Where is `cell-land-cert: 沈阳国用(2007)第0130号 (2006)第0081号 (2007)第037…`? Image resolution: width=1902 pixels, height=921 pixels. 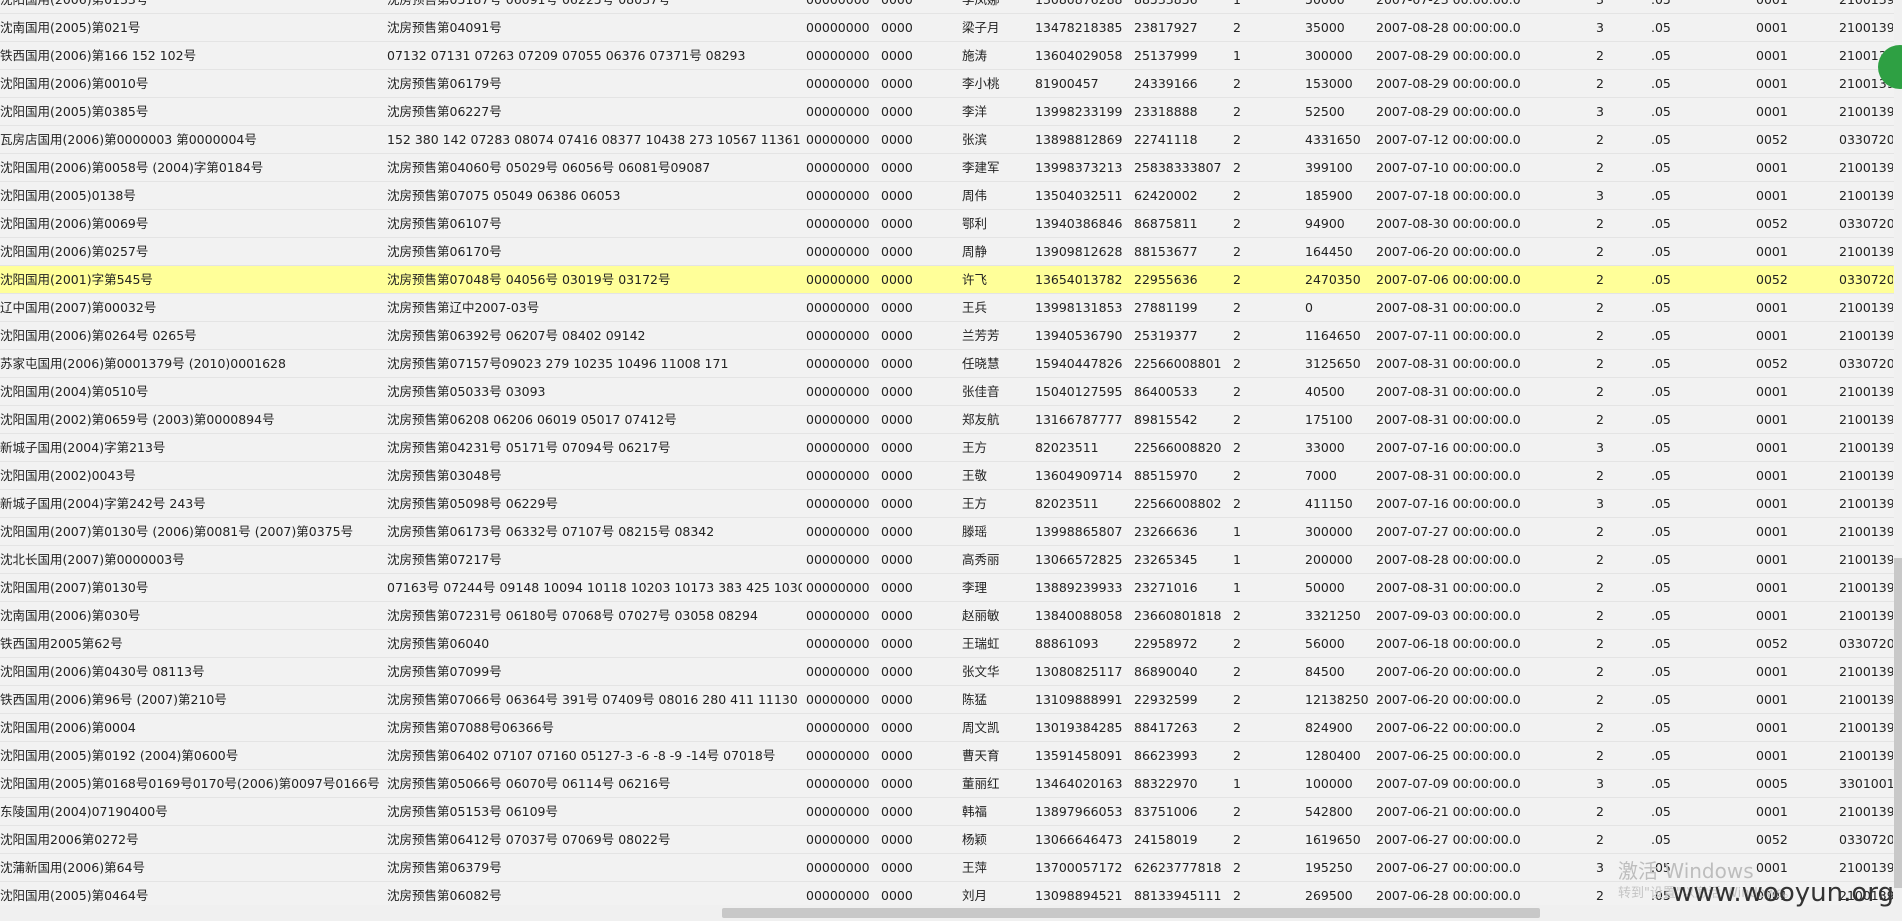 cell-land-cert: 沈阳国用(2007)第0130号 (2006)第0081号 (2007)第037… is located at coordinates (177, 531).